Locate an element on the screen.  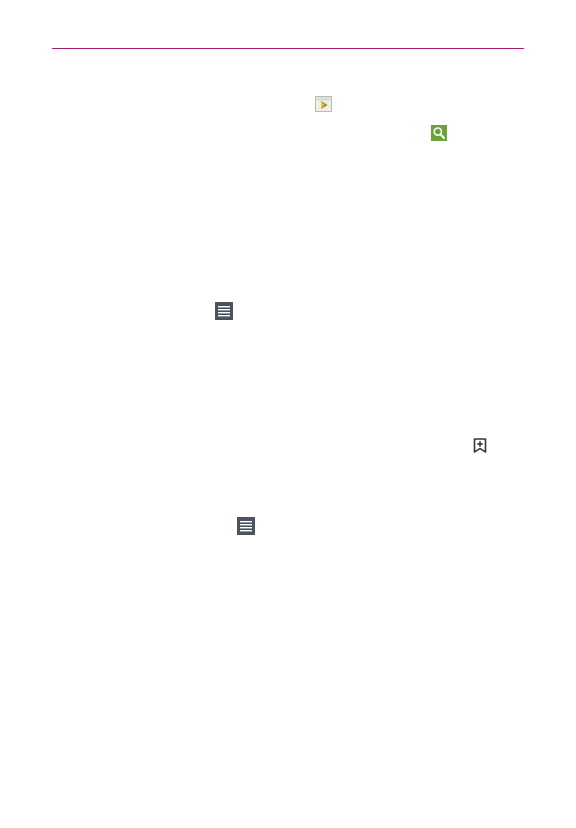
bookmark-add-icon is located at coordinates (480, 445).